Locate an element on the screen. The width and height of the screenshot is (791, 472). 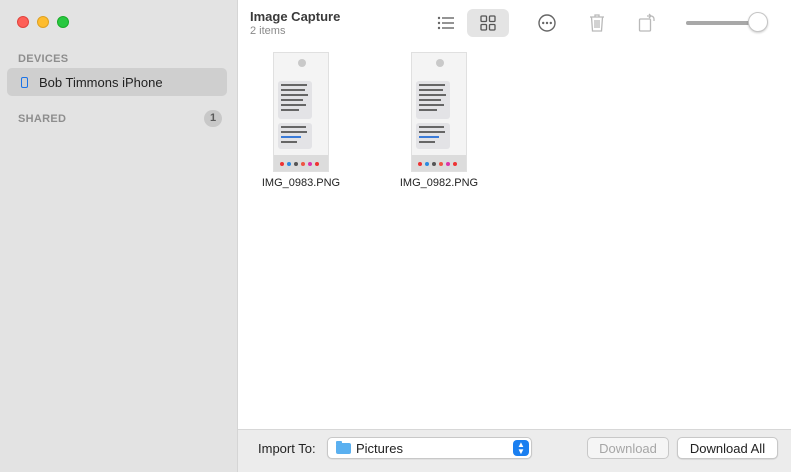
close-window-button is located at coordinates (23, 22).